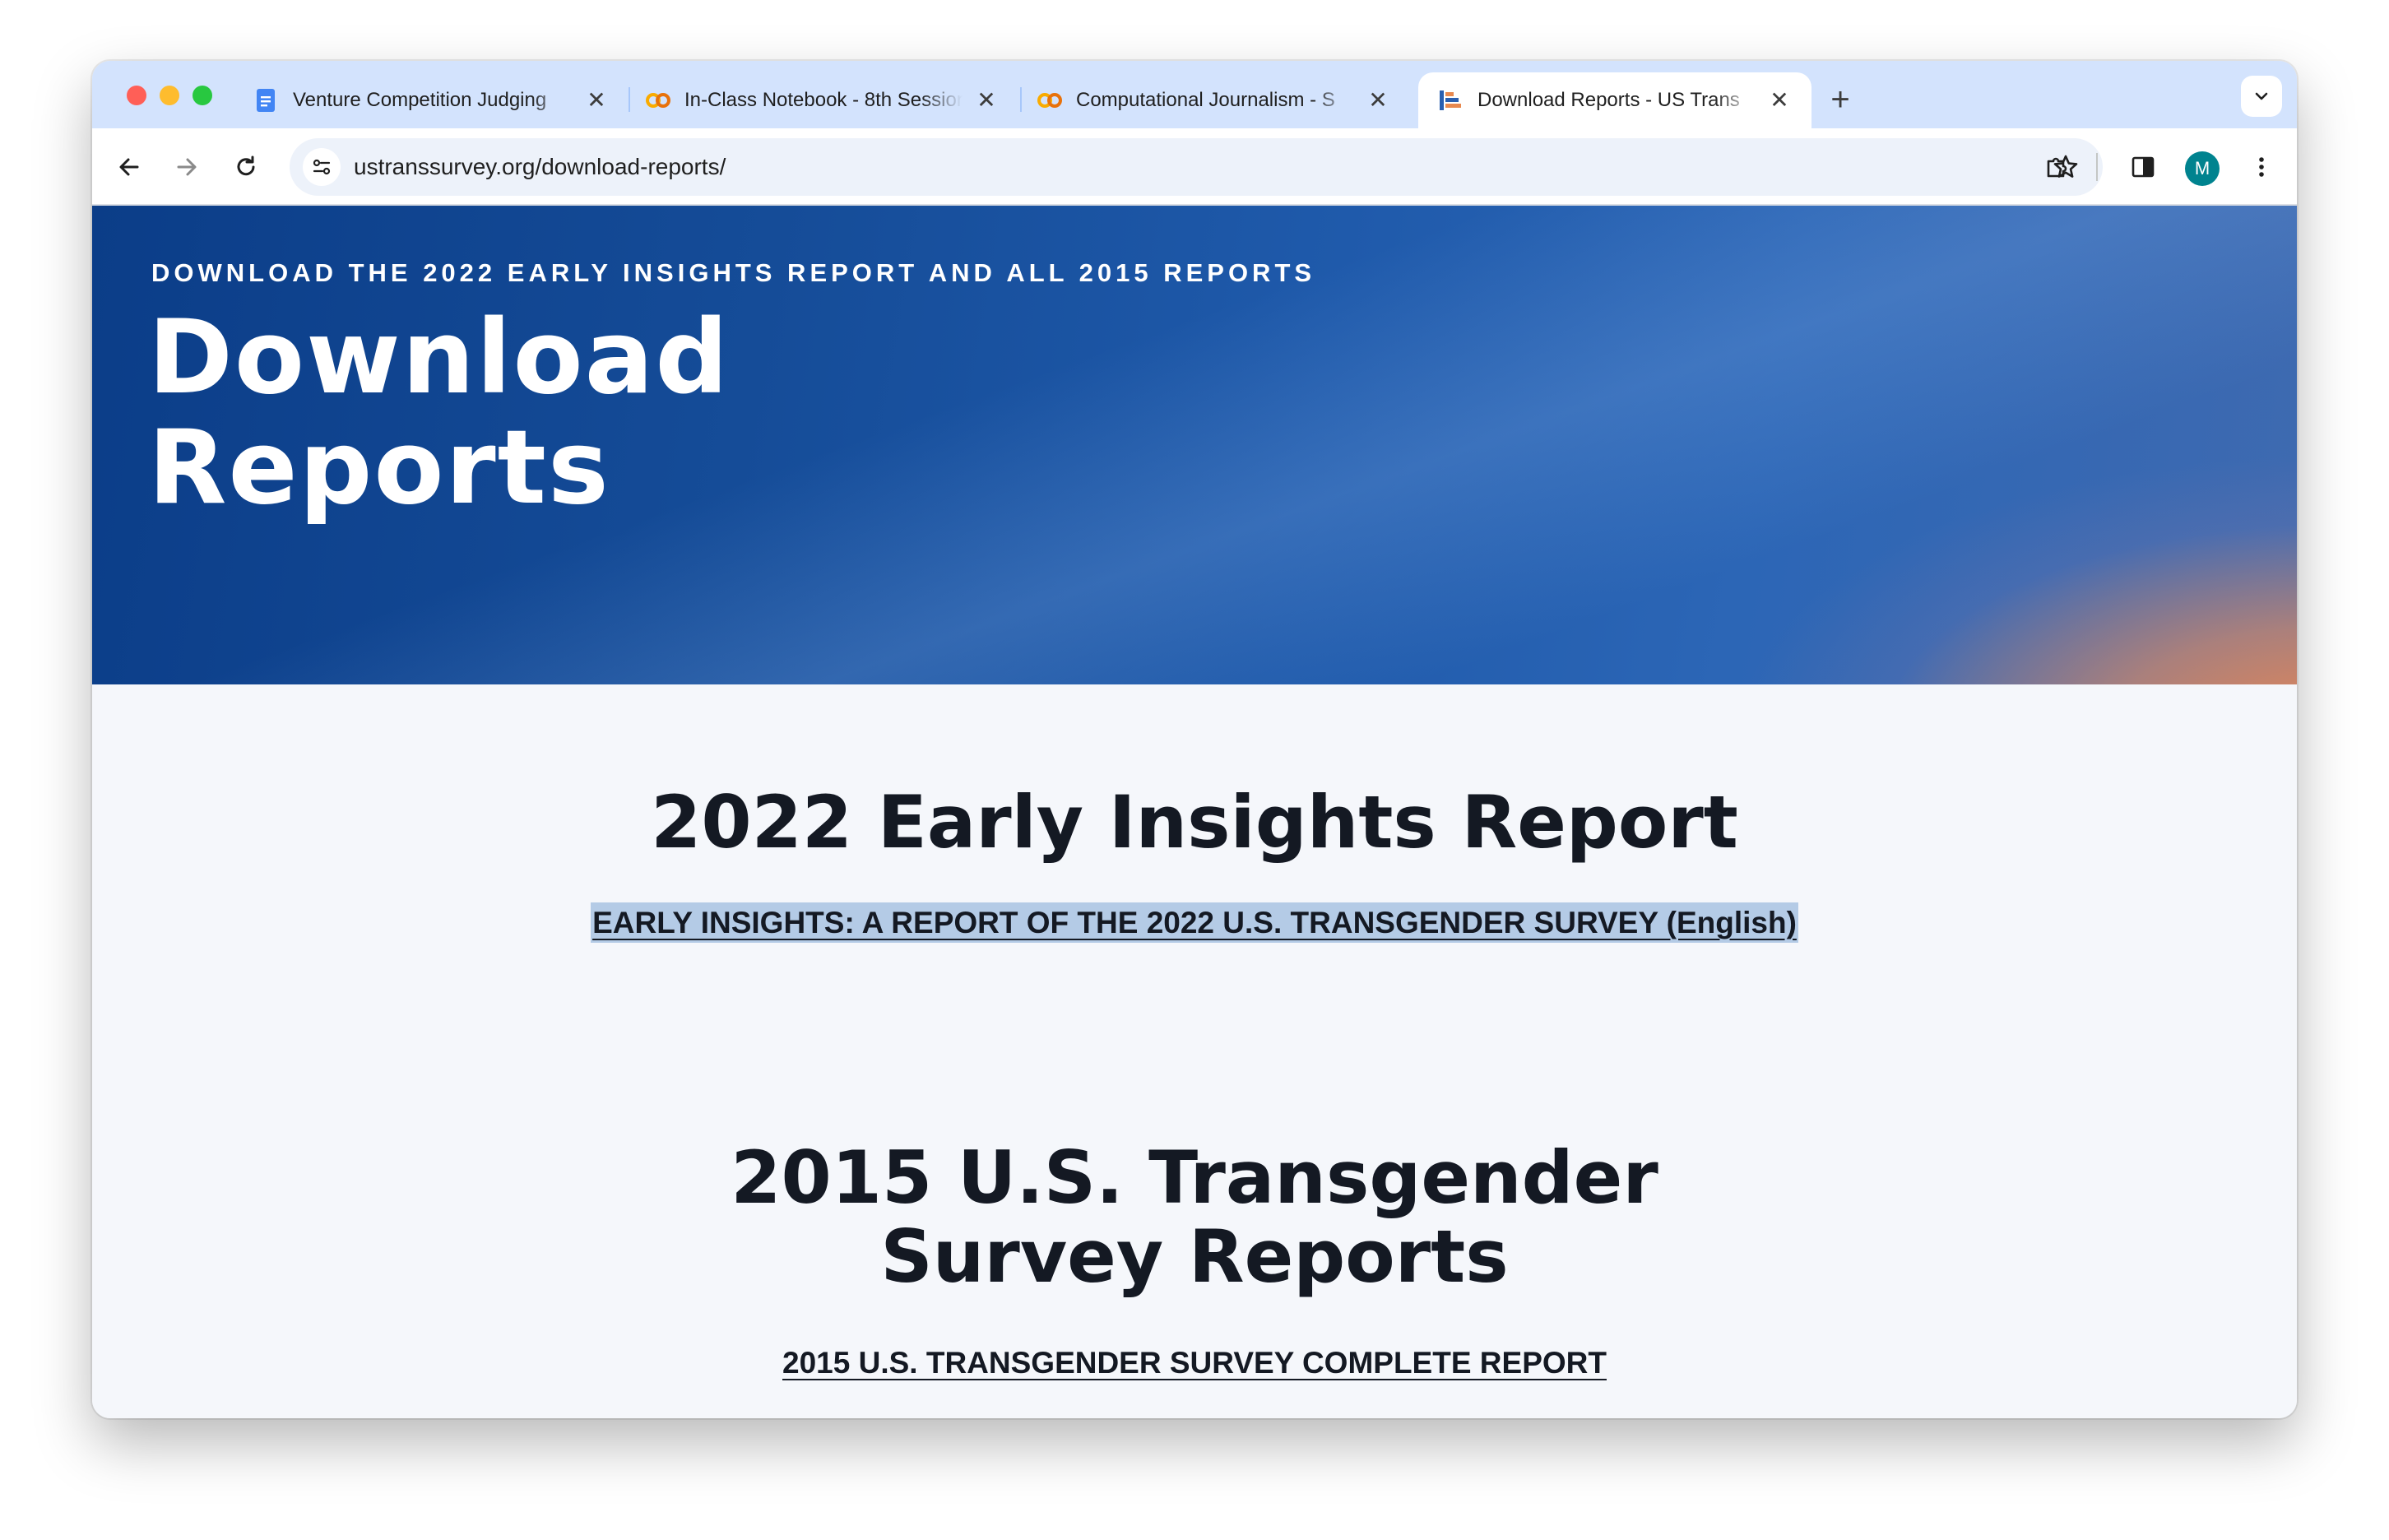  What do you see at coordinates (1840, 99) in the screenshot?
I see `new-tab-button: +` at bounding box center [1840, 99].